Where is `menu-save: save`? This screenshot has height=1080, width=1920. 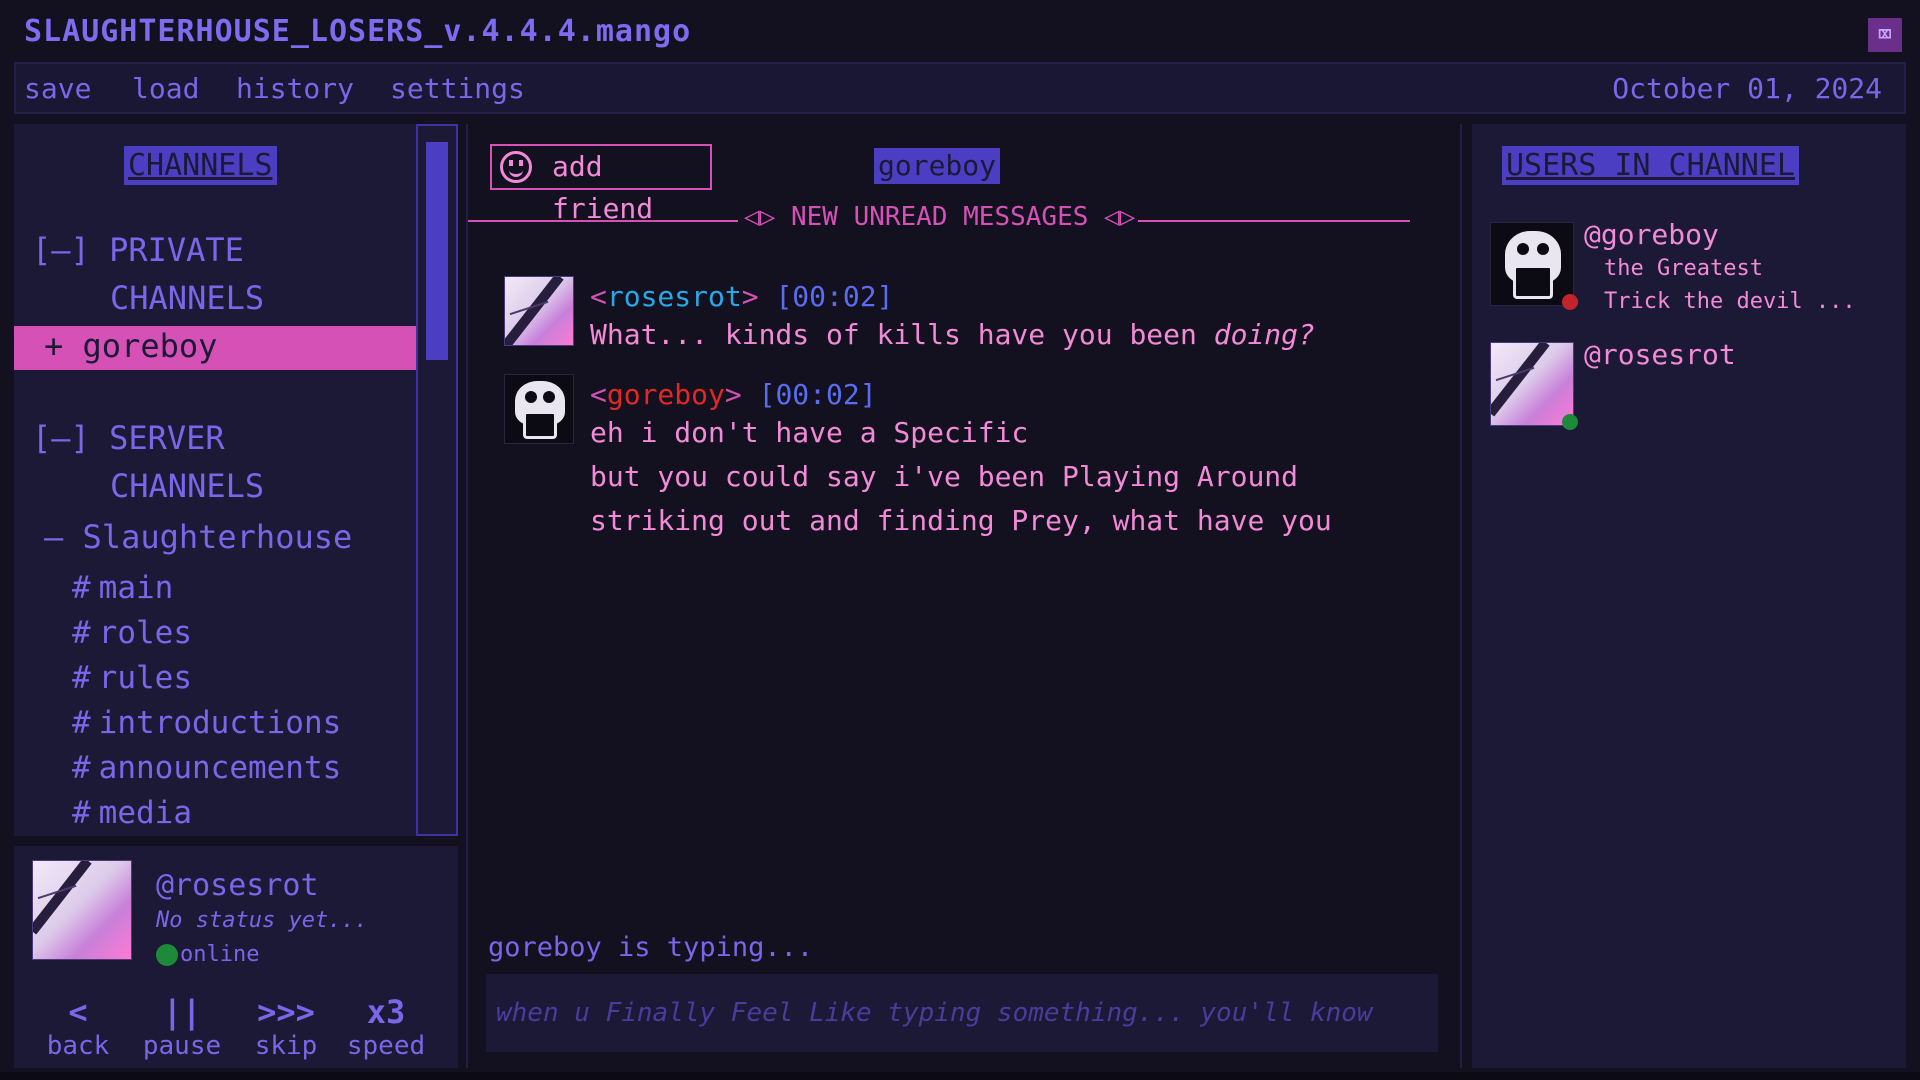 menu-save: save is located at coordinates (57, 88).